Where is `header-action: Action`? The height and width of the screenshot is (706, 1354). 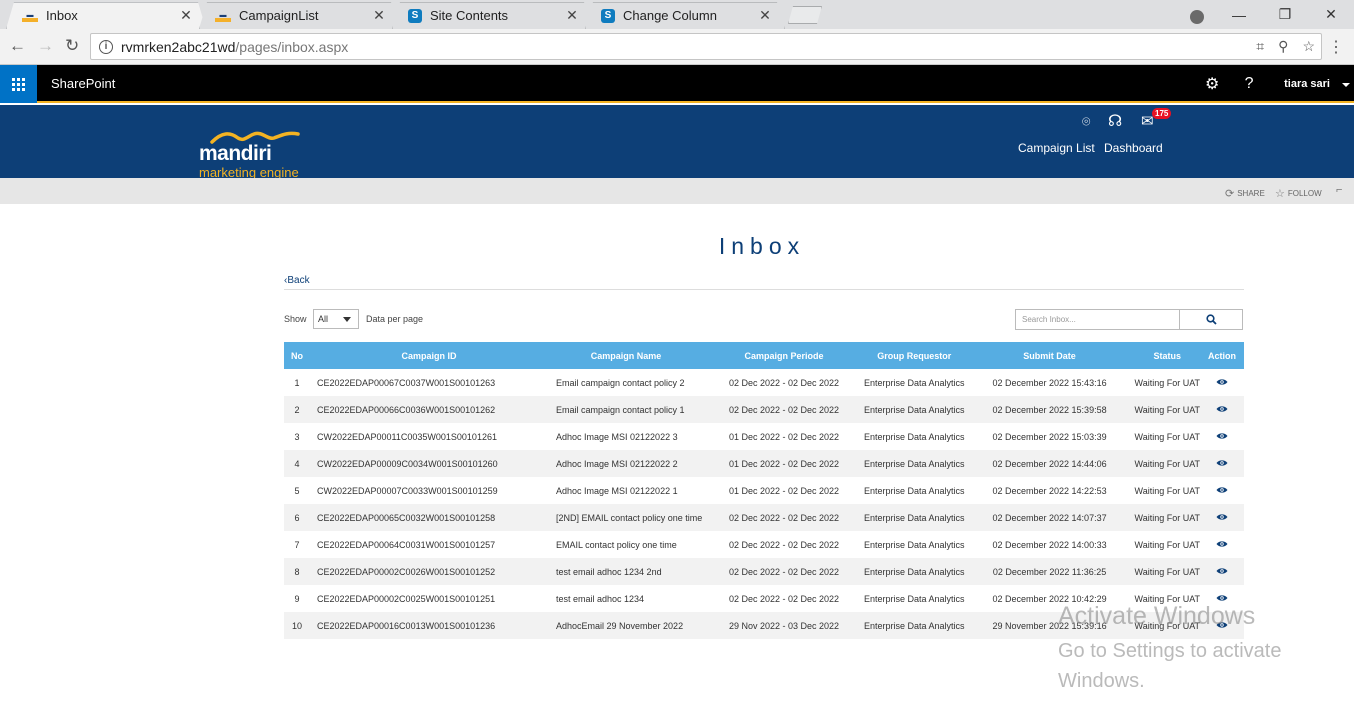 header-action: Action is located at coordinates (1222, 355).